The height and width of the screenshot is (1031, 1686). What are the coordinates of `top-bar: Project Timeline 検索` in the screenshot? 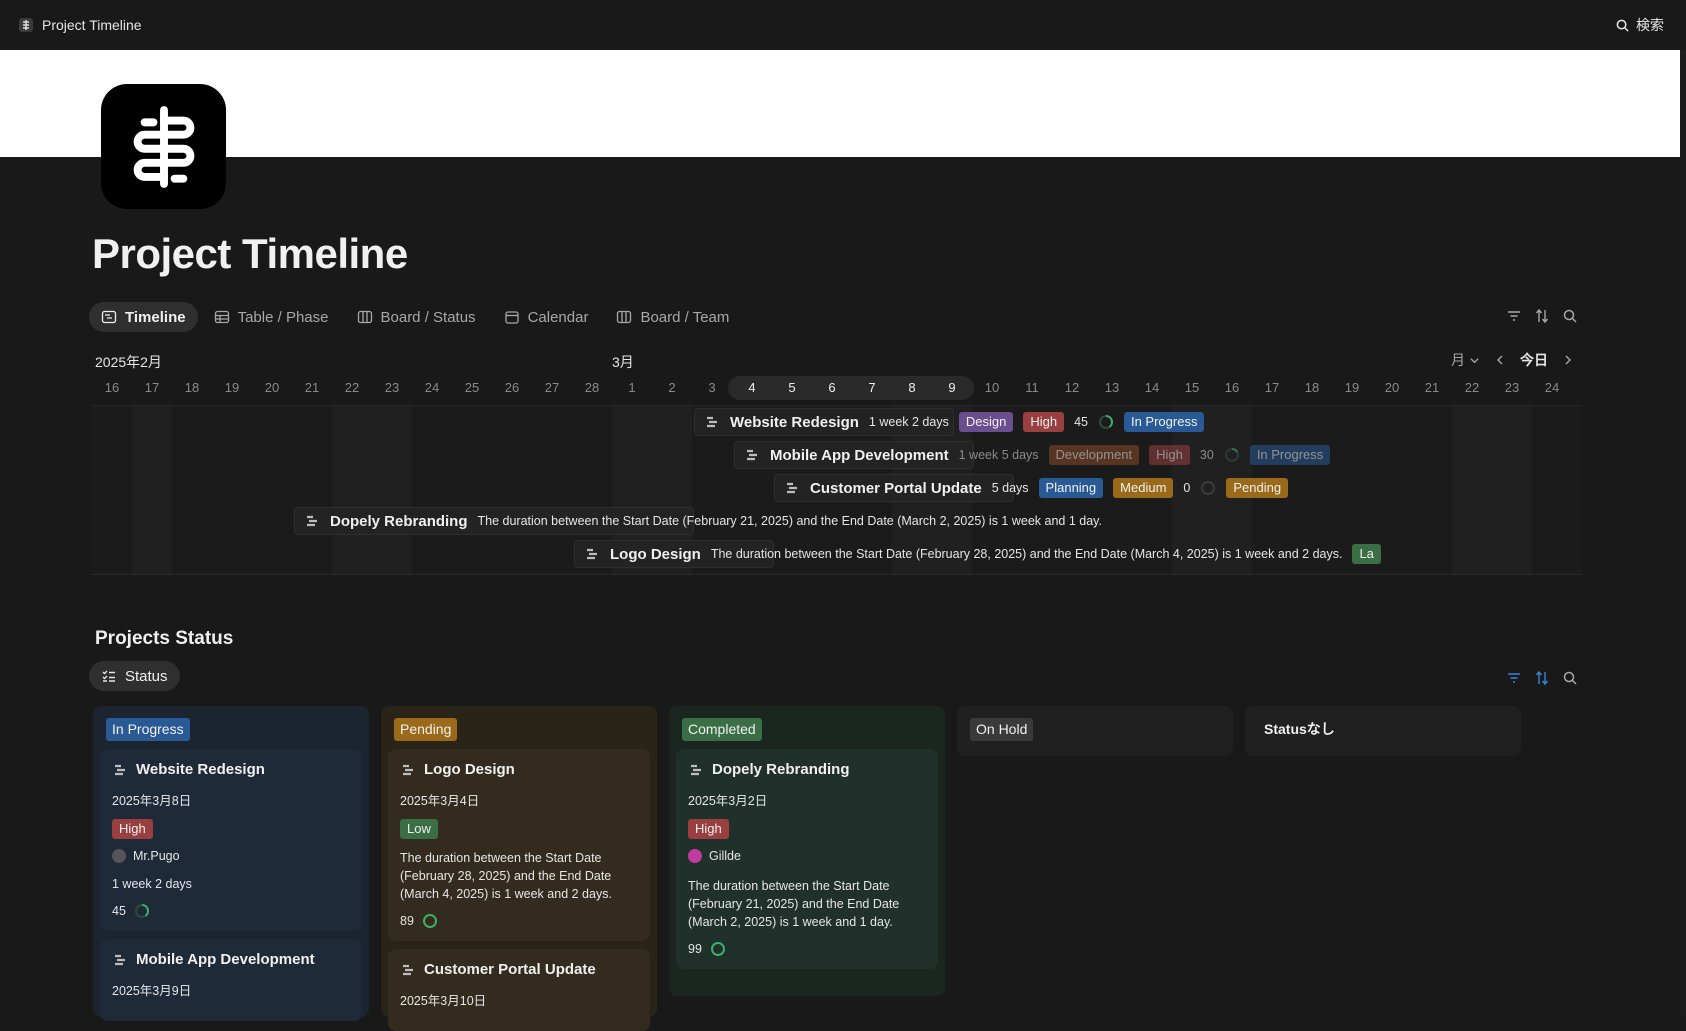 It's located at (843, 25).